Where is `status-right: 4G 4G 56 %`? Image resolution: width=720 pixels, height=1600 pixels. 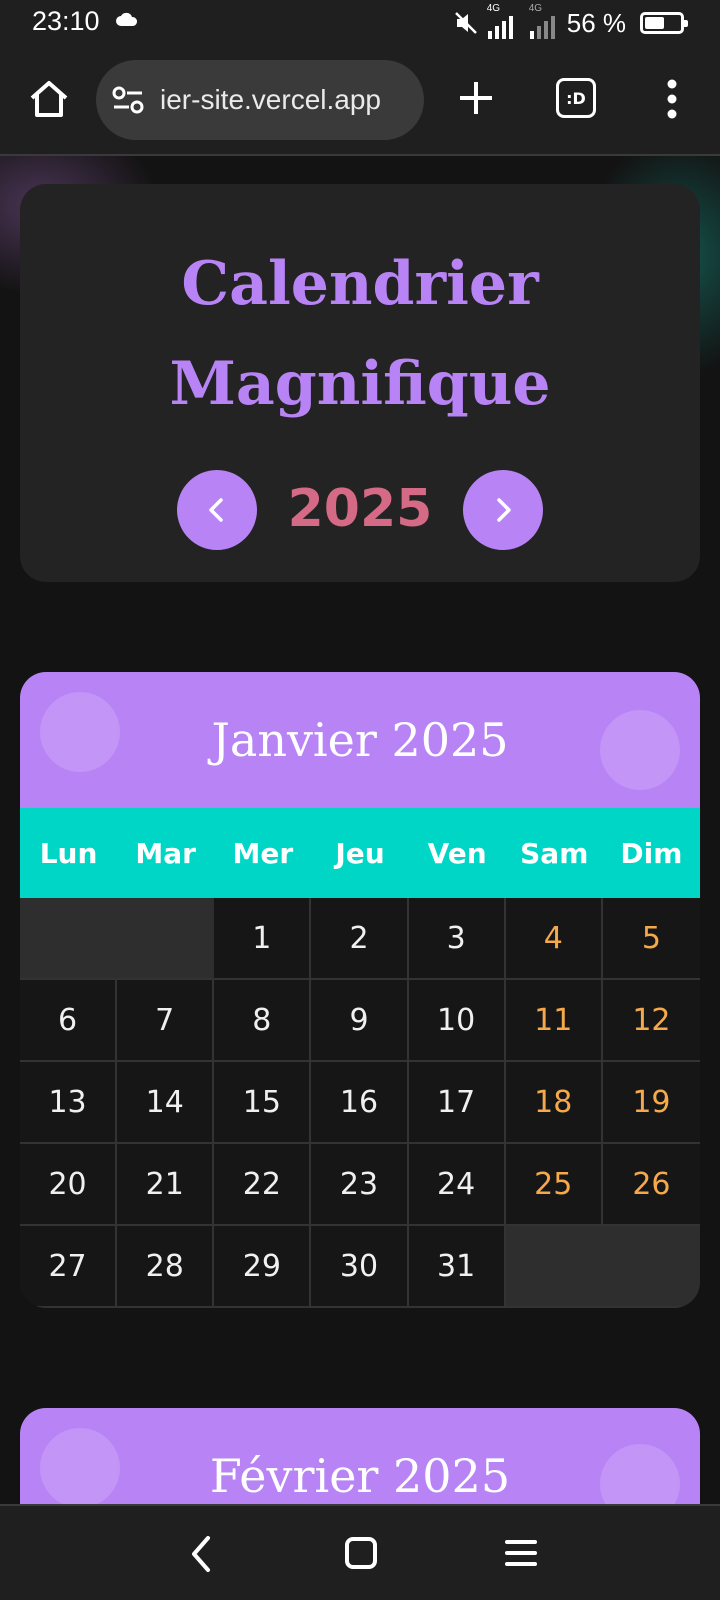
status-right: 4G 4G 56 % is located at coordinates (570, 22).